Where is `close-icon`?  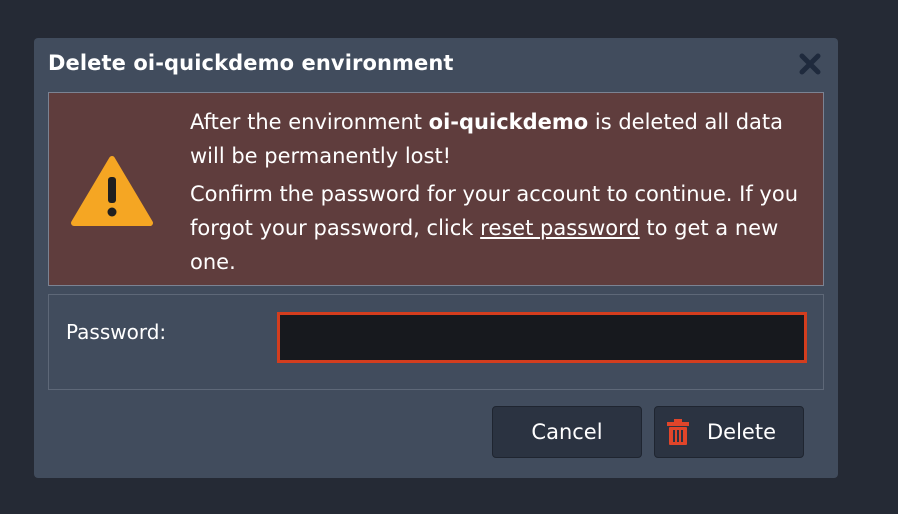 close-icon is located at coordinates (810, 64).